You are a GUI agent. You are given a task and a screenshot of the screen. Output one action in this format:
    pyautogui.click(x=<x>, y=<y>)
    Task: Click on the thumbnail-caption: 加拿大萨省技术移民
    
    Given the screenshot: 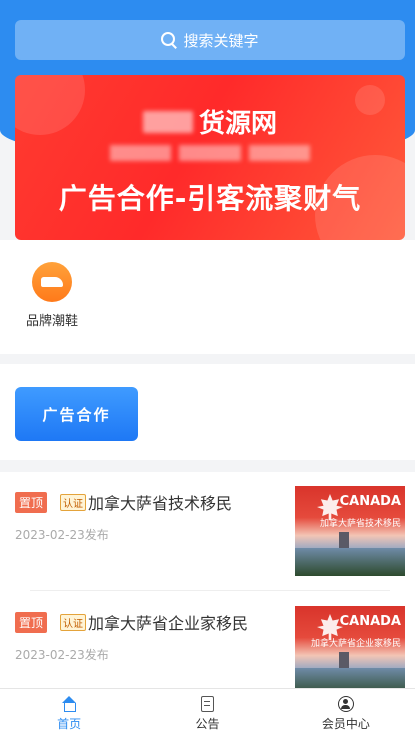 What is the action you would take?
    pyautogui.click(x=360, y=524)
    